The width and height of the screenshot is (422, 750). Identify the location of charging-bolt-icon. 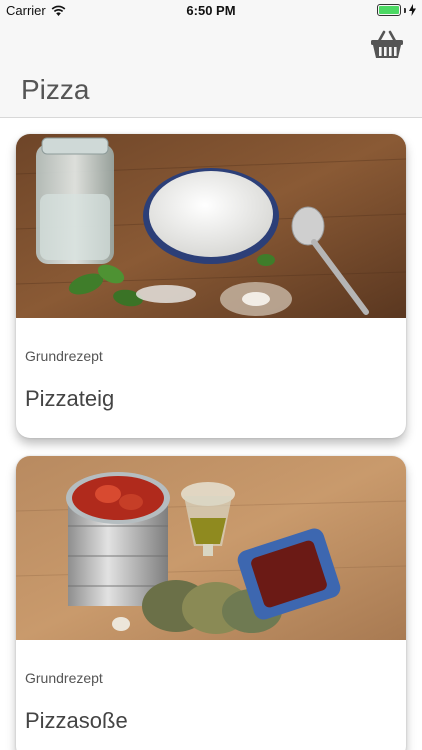
(412, 10).